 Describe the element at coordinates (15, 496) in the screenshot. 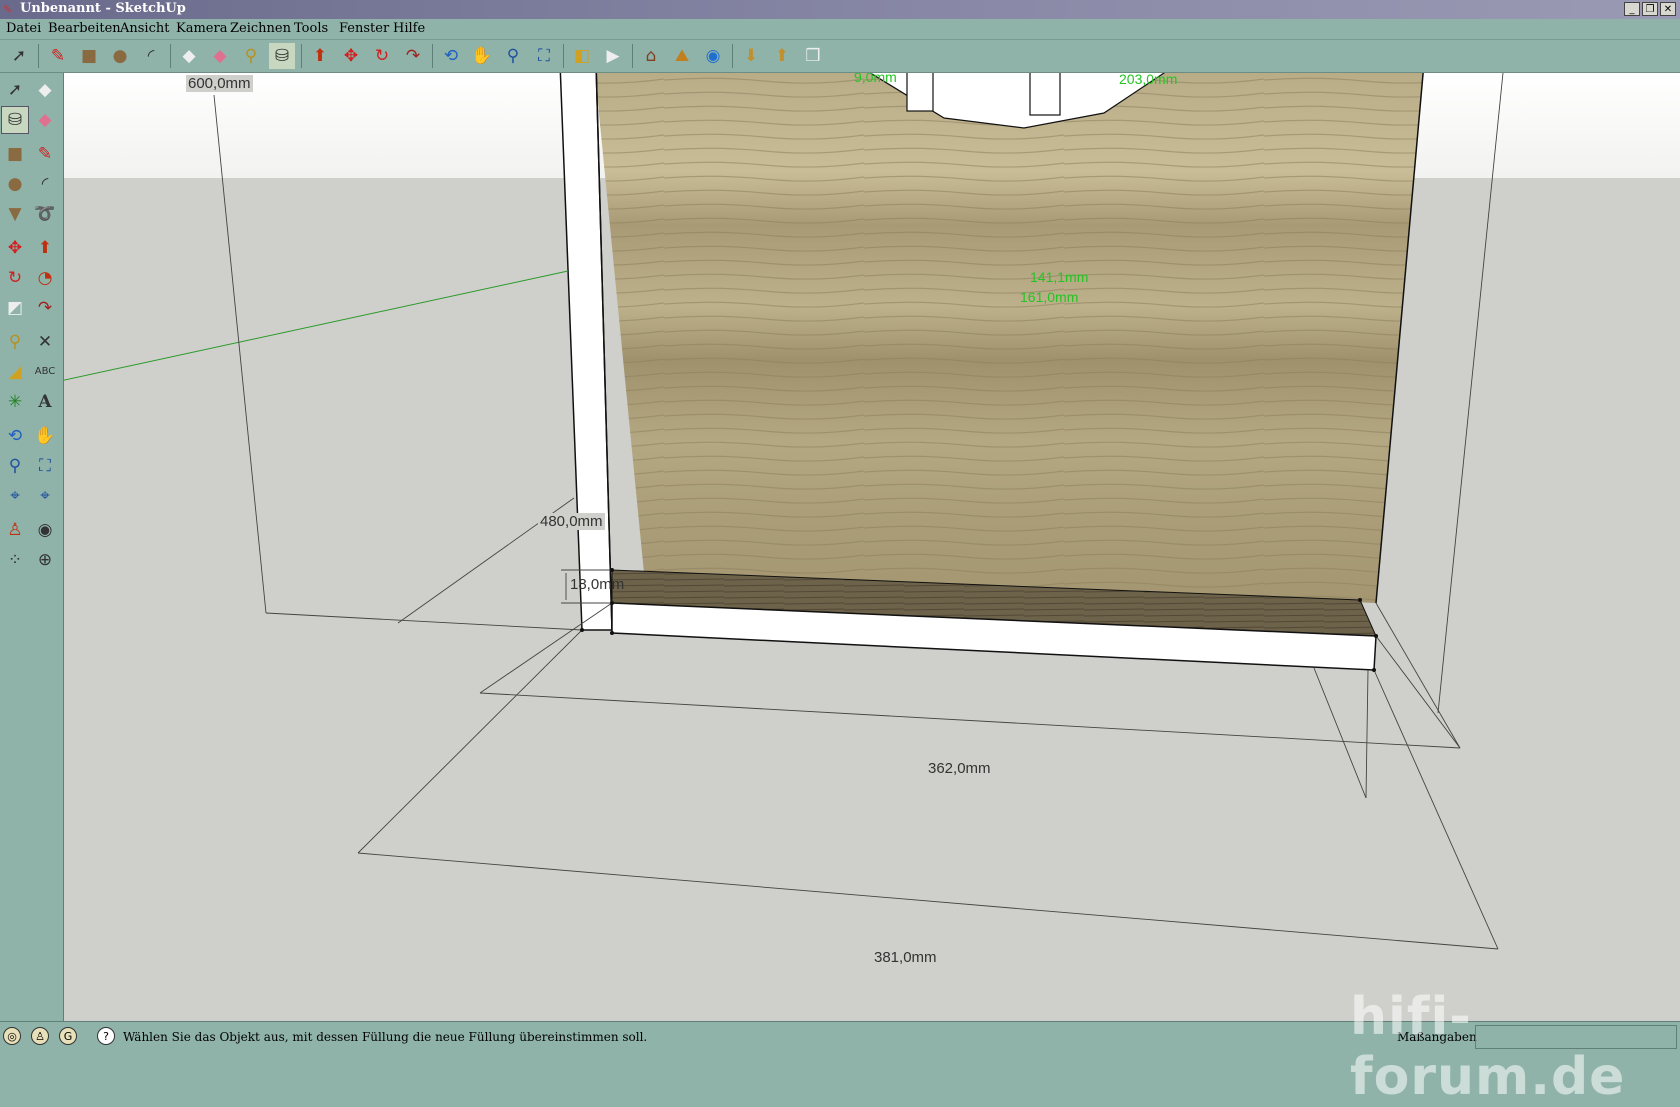

I see `zoom-extents-tool-icon: ⌖` at that location.